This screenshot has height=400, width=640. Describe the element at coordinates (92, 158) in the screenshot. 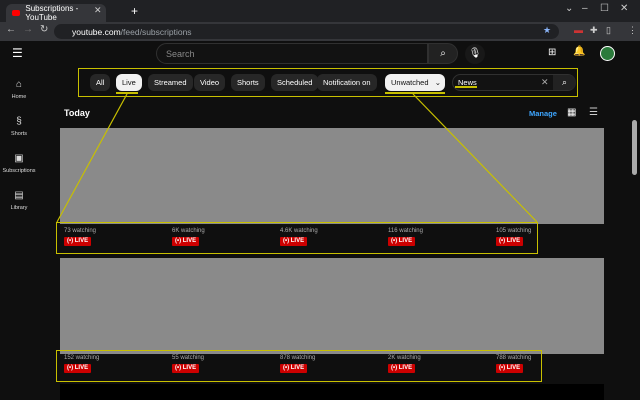

I see `connector-line-left` at that location.